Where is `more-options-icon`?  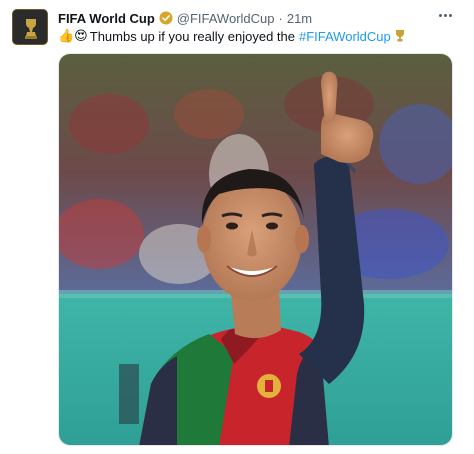 more-options-icon is located at coordinates (445, 15).